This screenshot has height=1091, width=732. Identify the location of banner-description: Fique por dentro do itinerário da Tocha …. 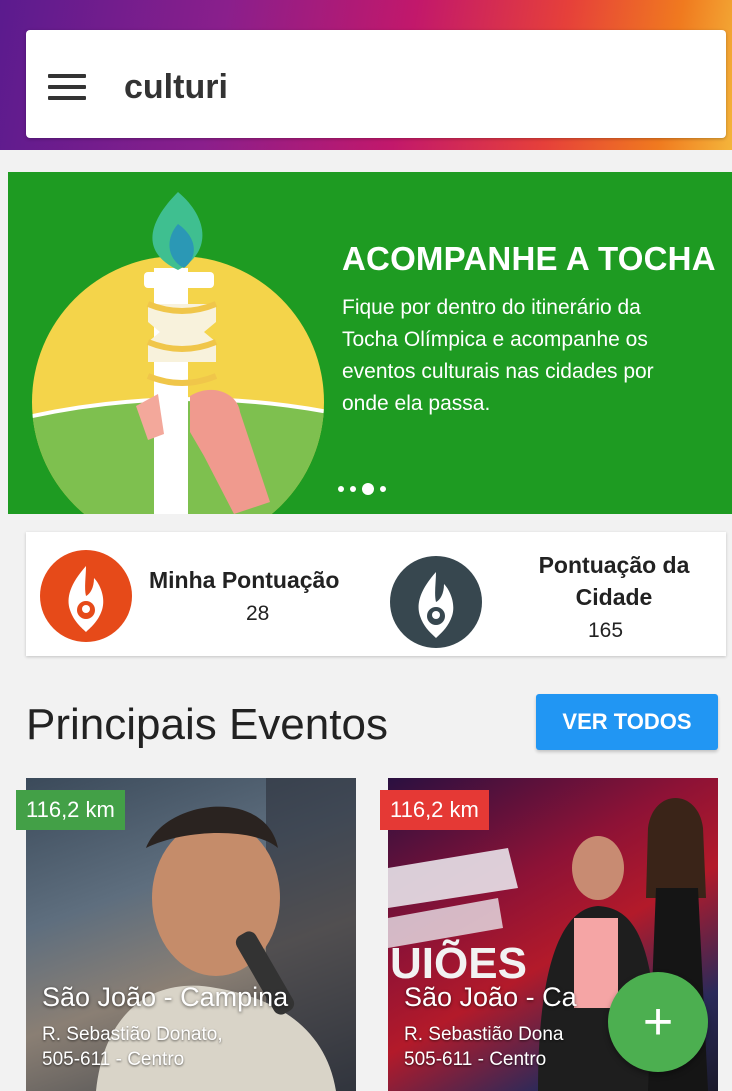
(498, 355).